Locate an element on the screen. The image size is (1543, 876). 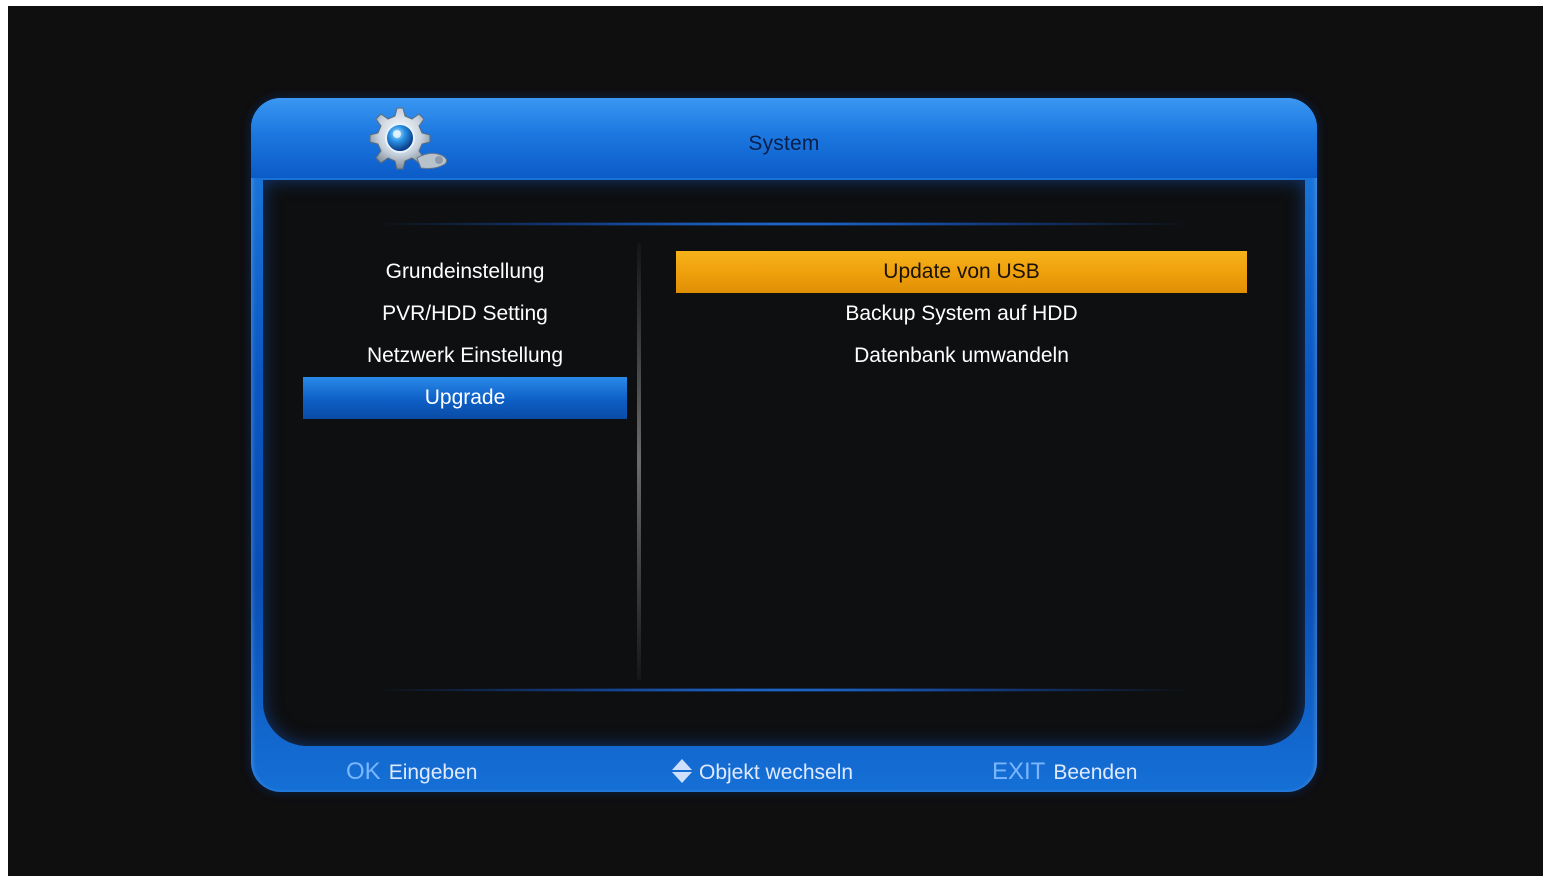
exit-hint: EXIT Beenden is located at coordinates (1064, 772).